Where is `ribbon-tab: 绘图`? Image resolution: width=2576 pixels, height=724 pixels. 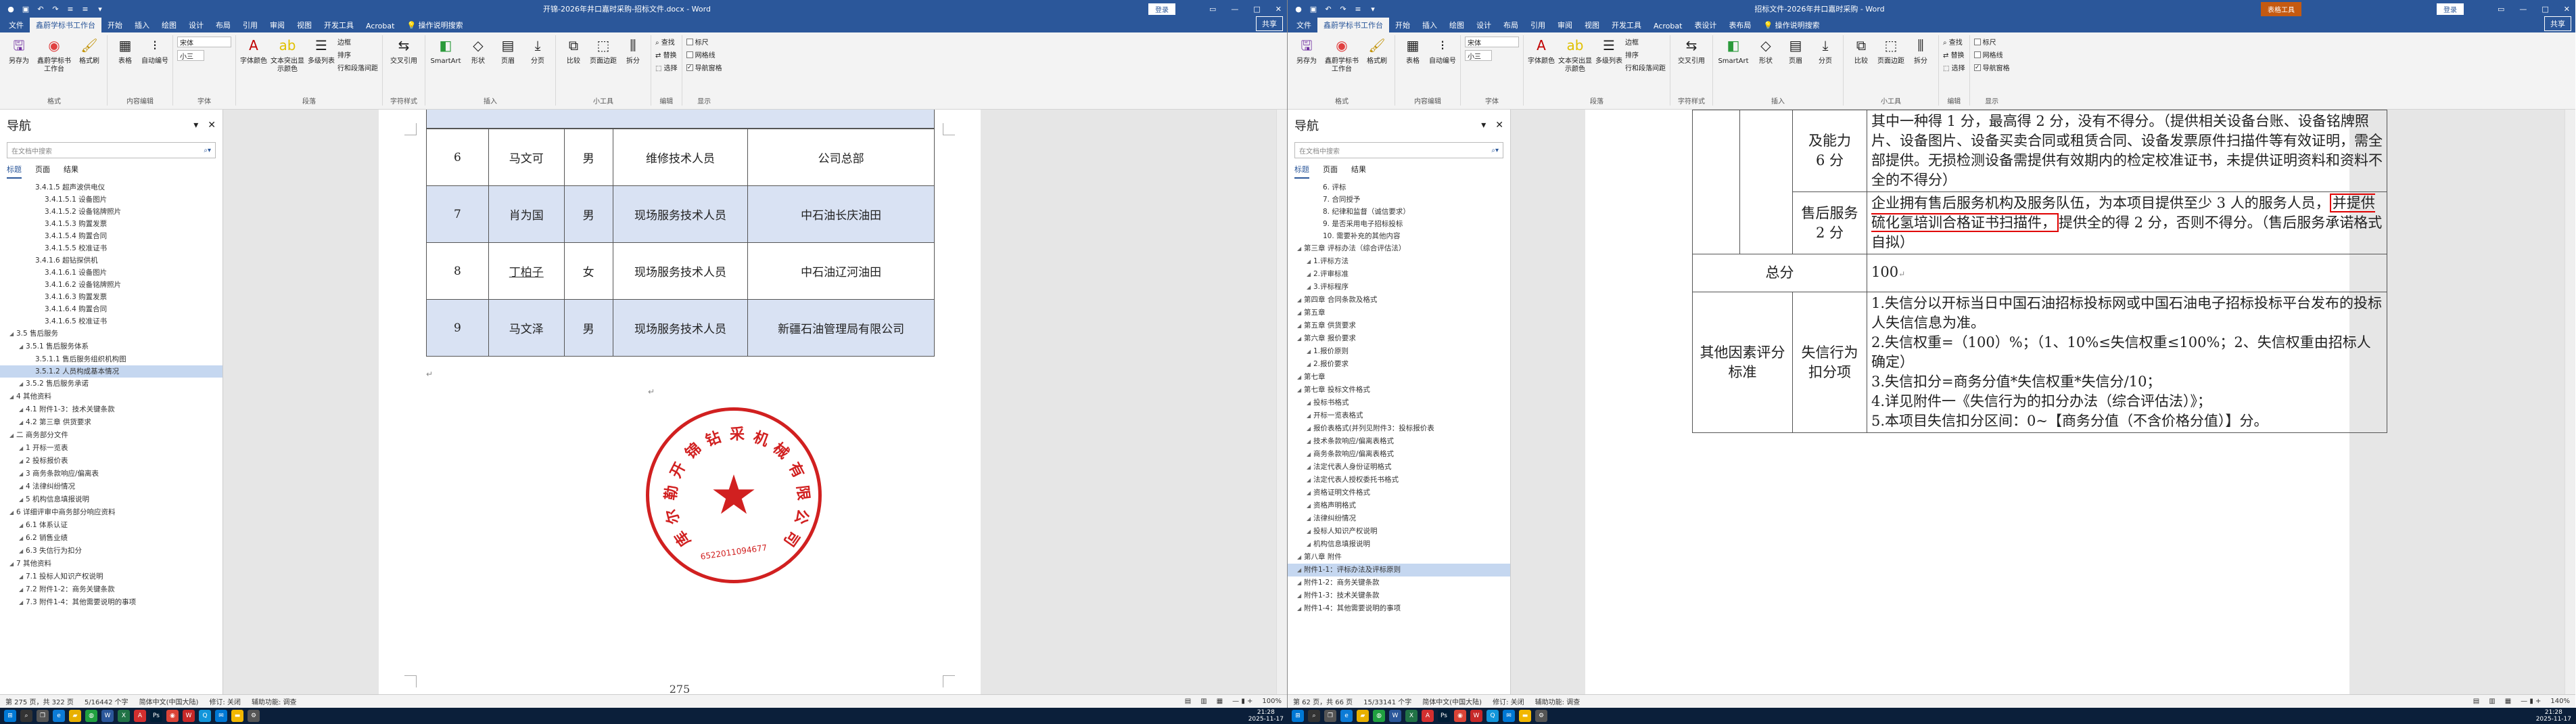 ribbon-tab: 绘图 is located at coordinates (1456, 25).